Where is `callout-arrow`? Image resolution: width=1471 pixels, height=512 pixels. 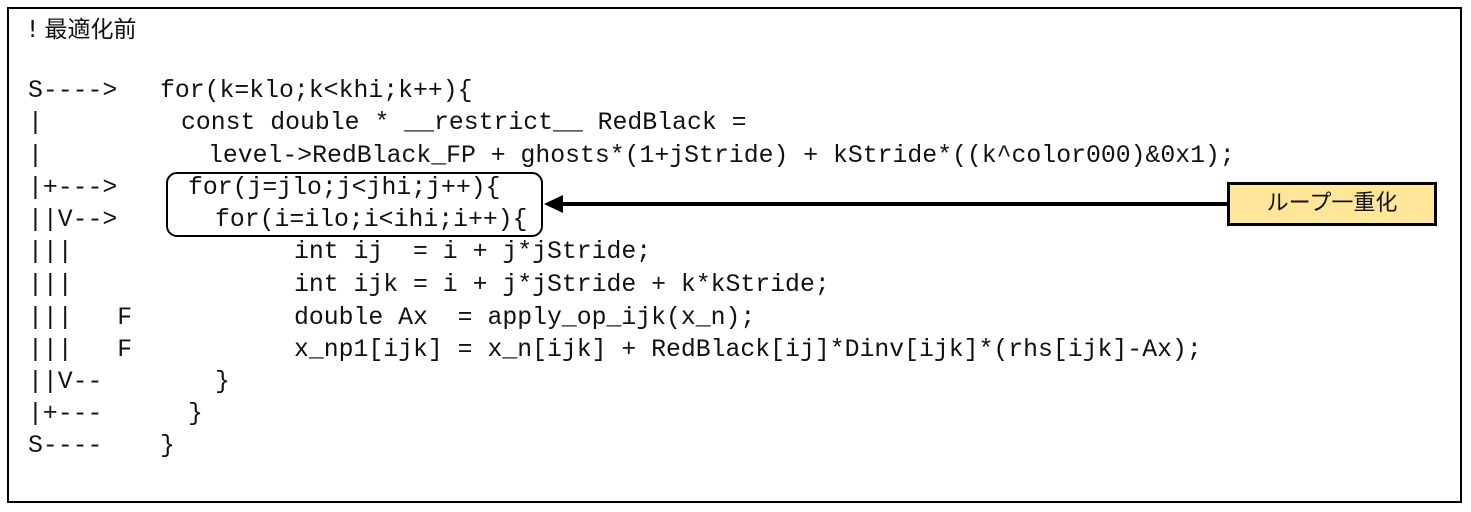
callout-arrow is located at coordinates (886, 204).